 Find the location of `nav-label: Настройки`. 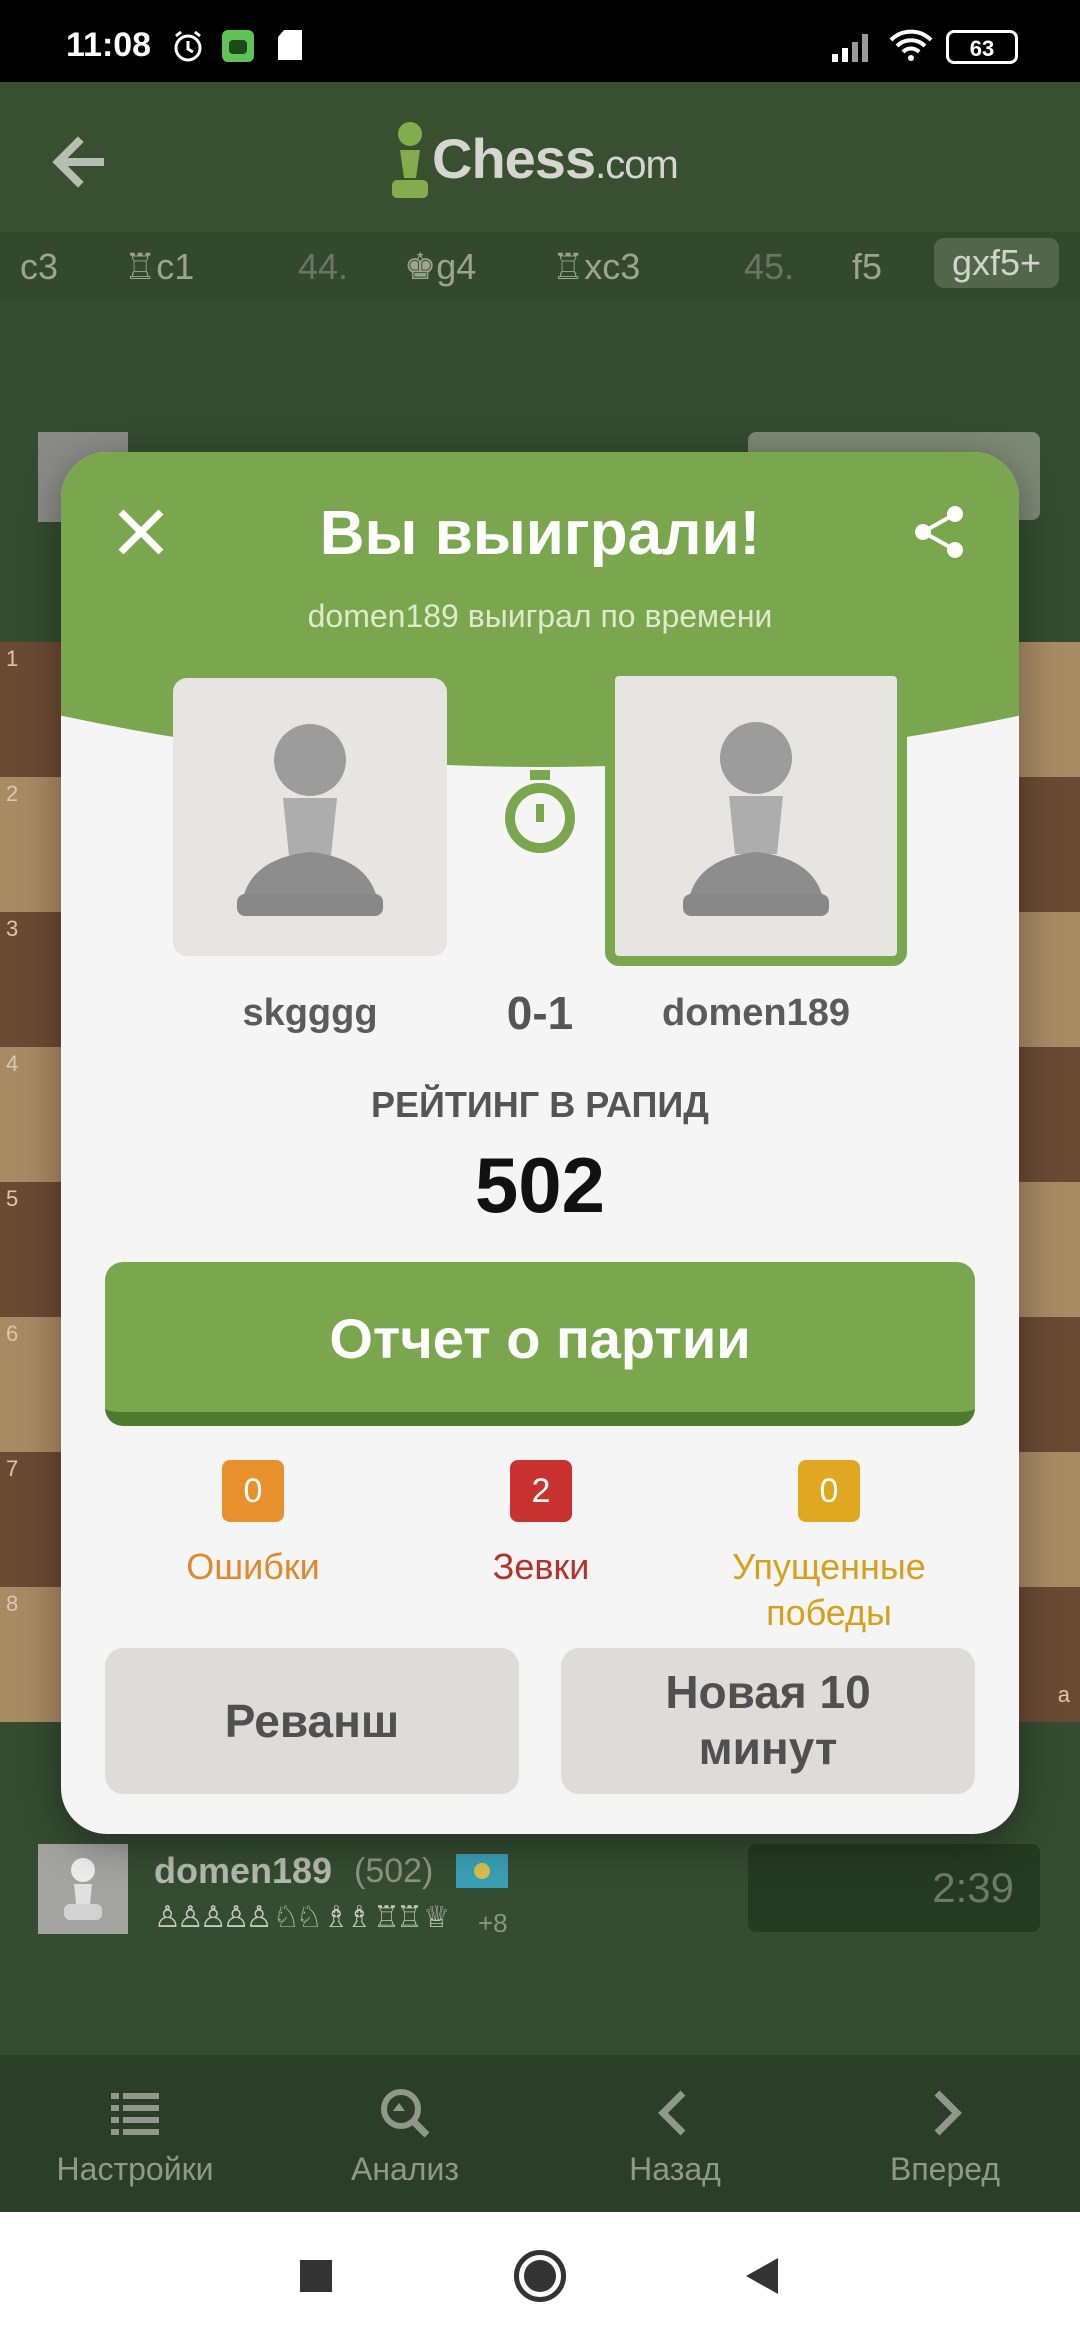

nav-label: Настройки is located at coordinates (135, 2169).